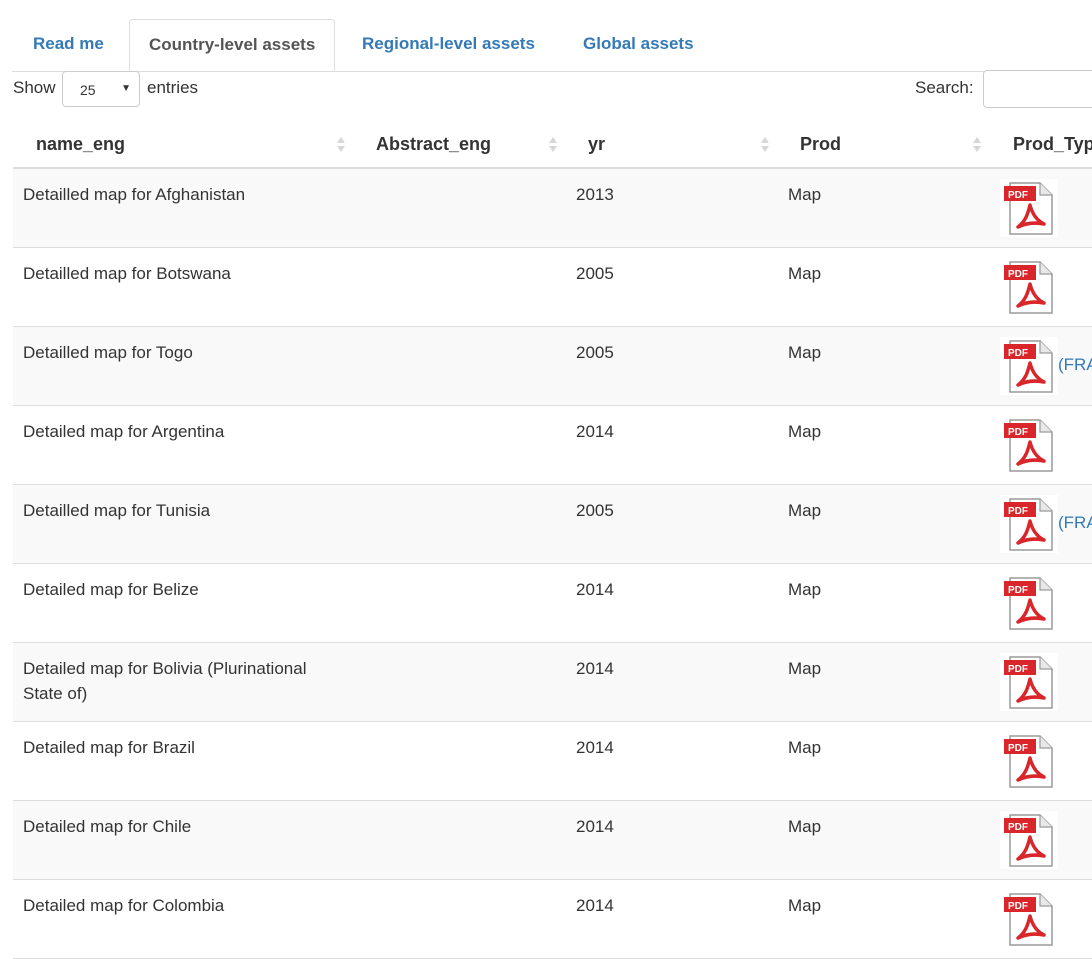 The width and height of the screenshot is (1092, 959). Describe the element at coordinates (111, 589) in the screenshot. I see `cell-name: Detailed map for Belize` at that location.